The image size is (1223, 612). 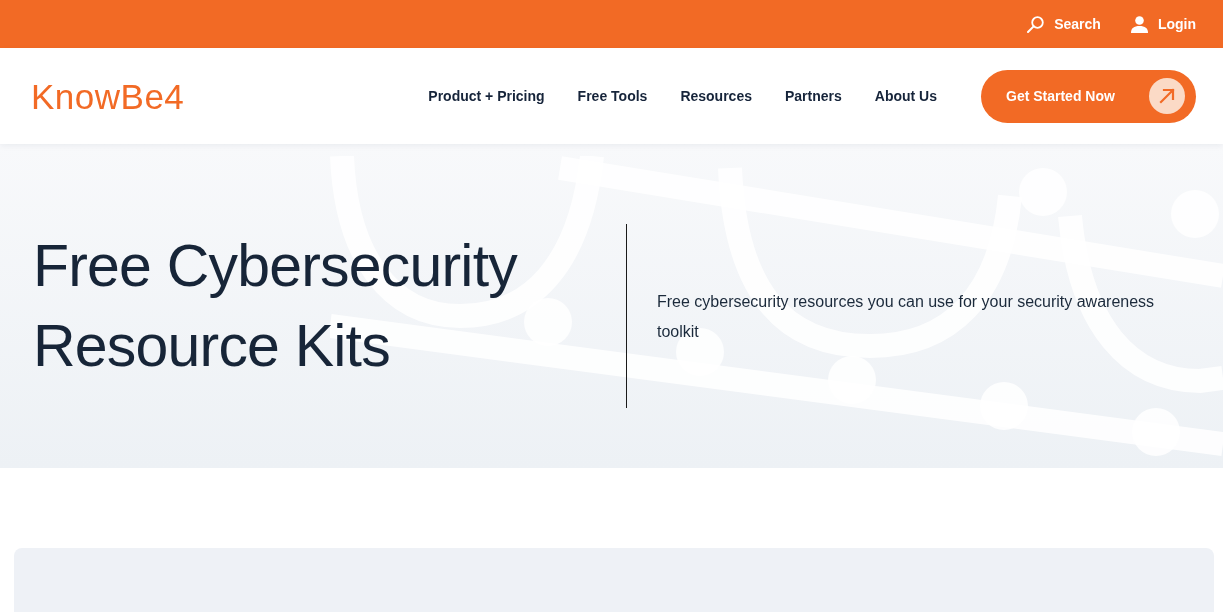 I want to click on hero-description: Free cybersecurity resources you can use for your security awareness toolkit, so click(x=906, y=317).